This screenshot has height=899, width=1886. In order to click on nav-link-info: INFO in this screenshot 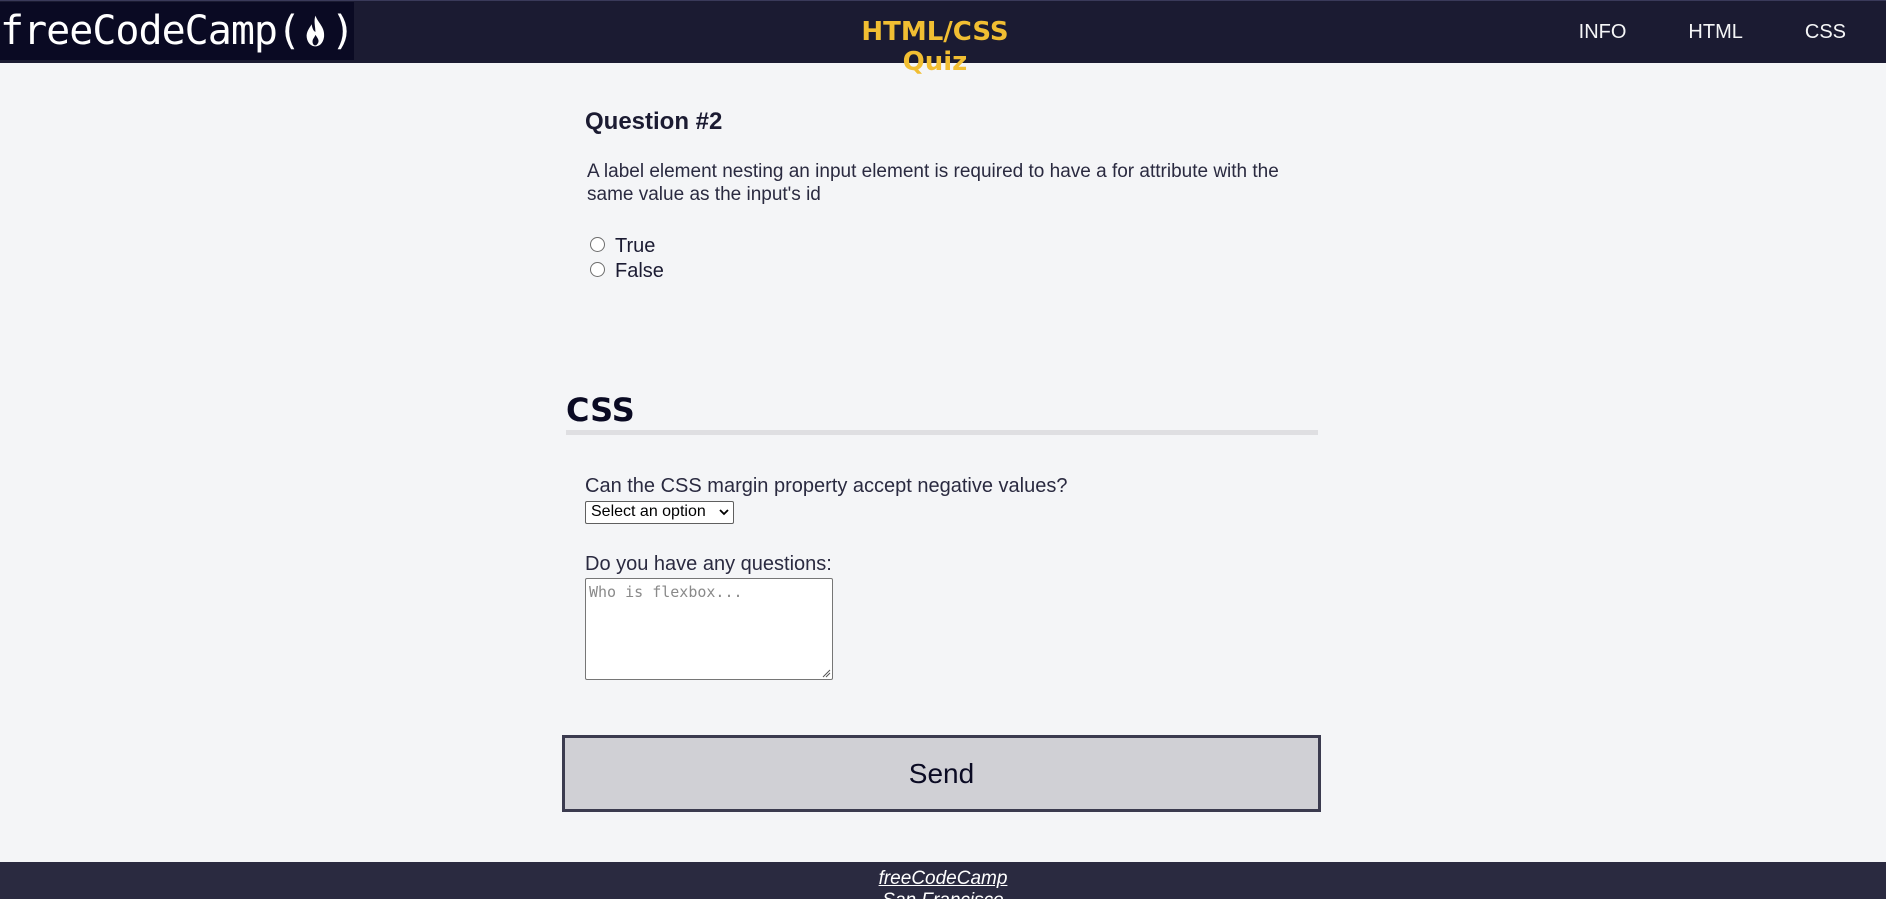, I will do `click(1603, 32)`.